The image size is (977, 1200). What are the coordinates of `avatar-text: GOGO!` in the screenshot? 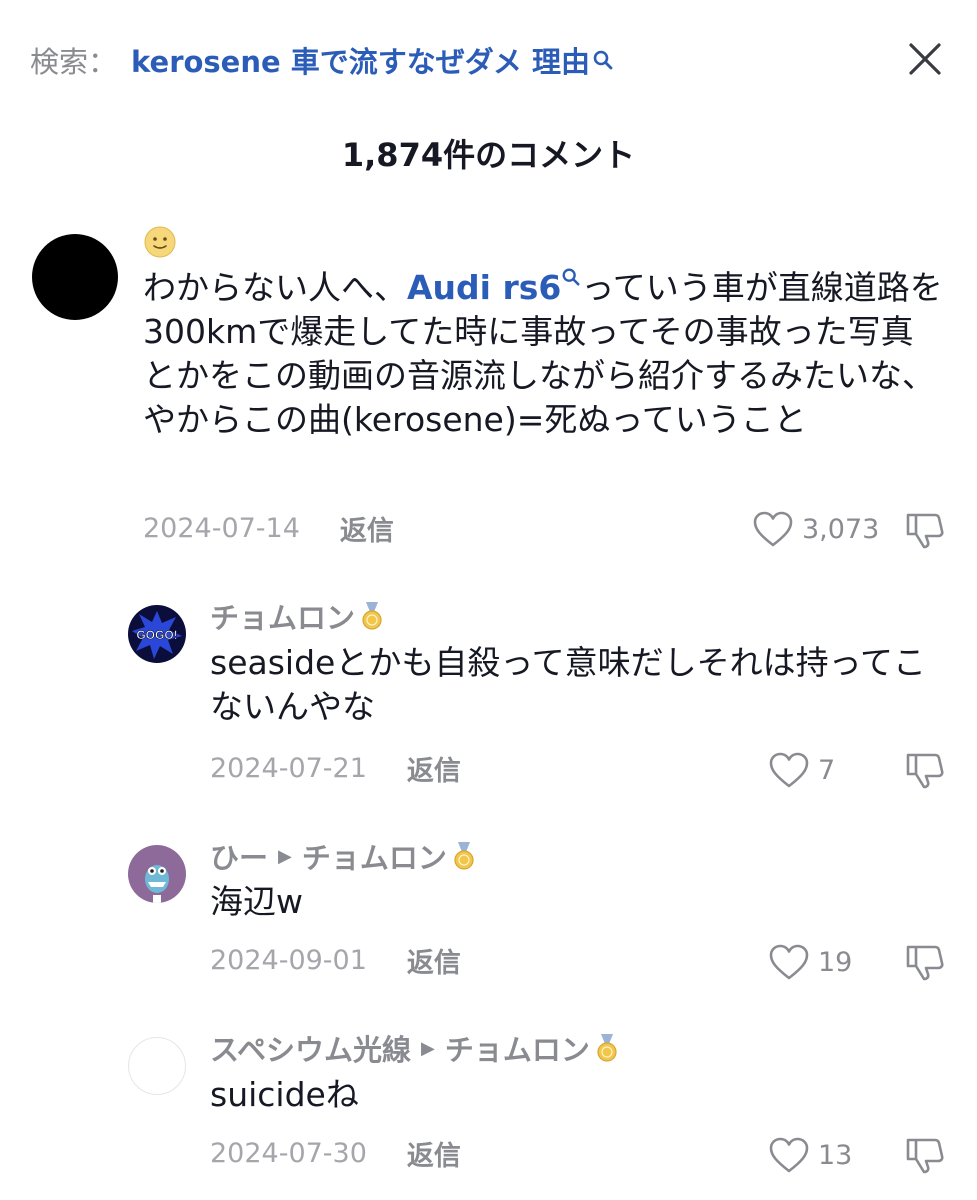 It's located at (156, 635).